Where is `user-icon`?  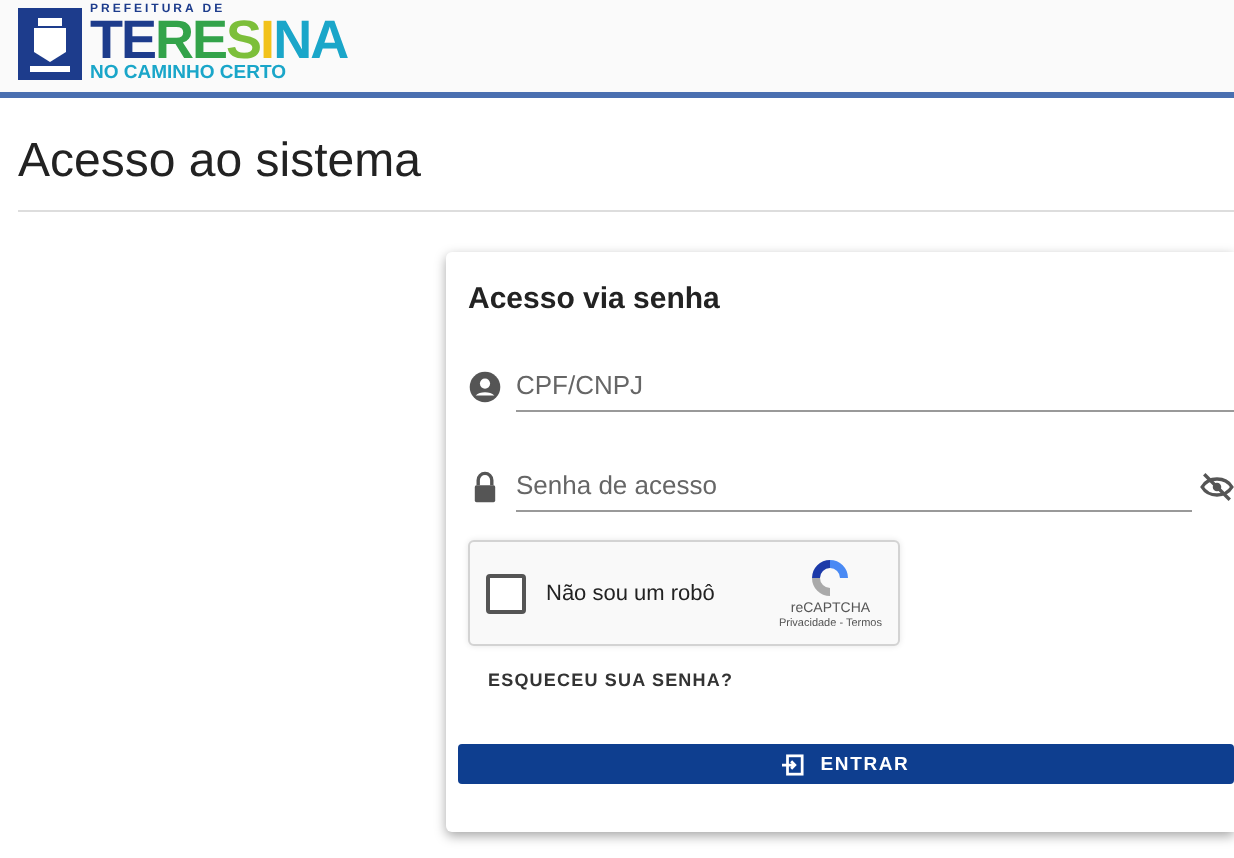
user-icon is located at coordinates (485, 386).